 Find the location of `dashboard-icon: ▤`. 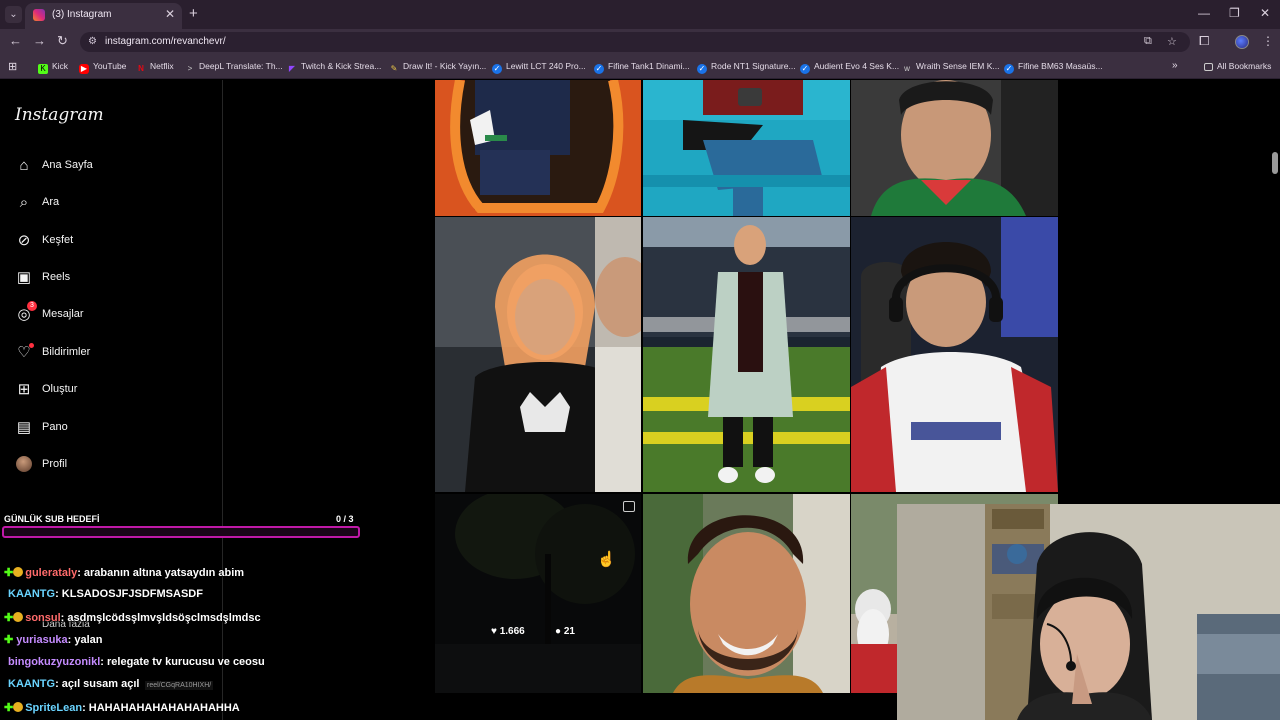

dashboard-icon: ▤ is located at coordinates (24, 427).